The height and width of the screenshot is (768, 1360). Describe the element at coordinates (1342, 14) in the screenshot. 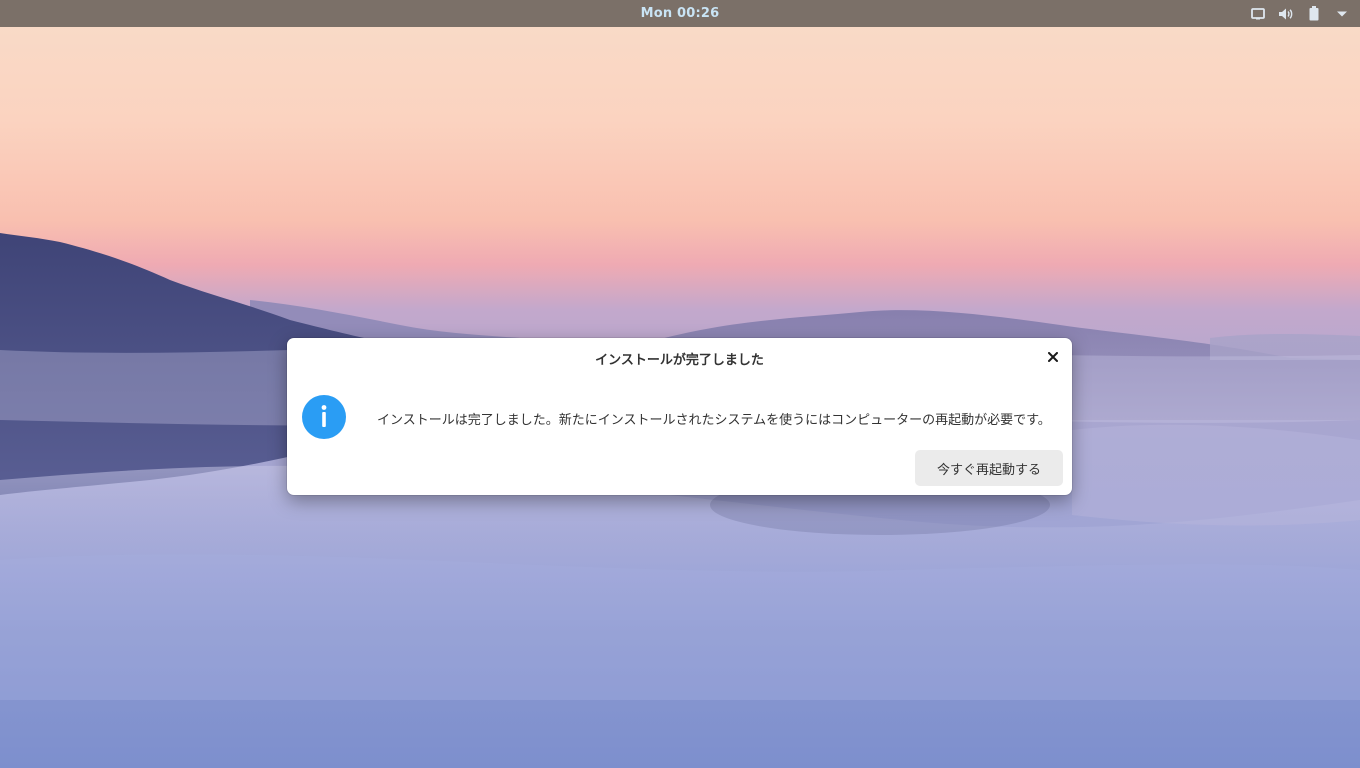

I see `menu-arrow-icon` at that location.